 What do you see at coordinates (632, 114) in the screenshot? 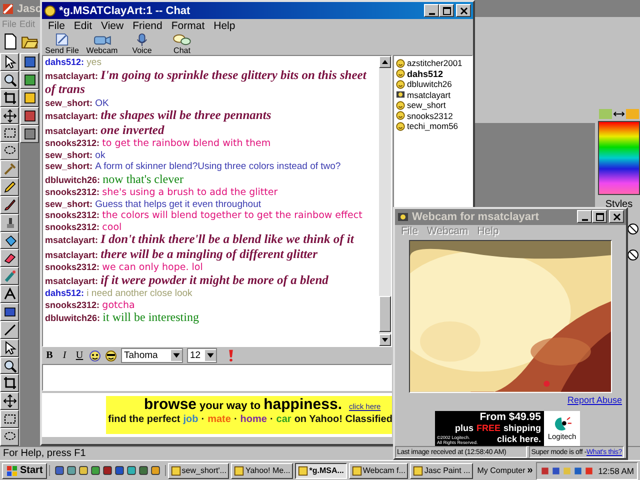
I see `background-swatch` at bounding box center [632, 114].